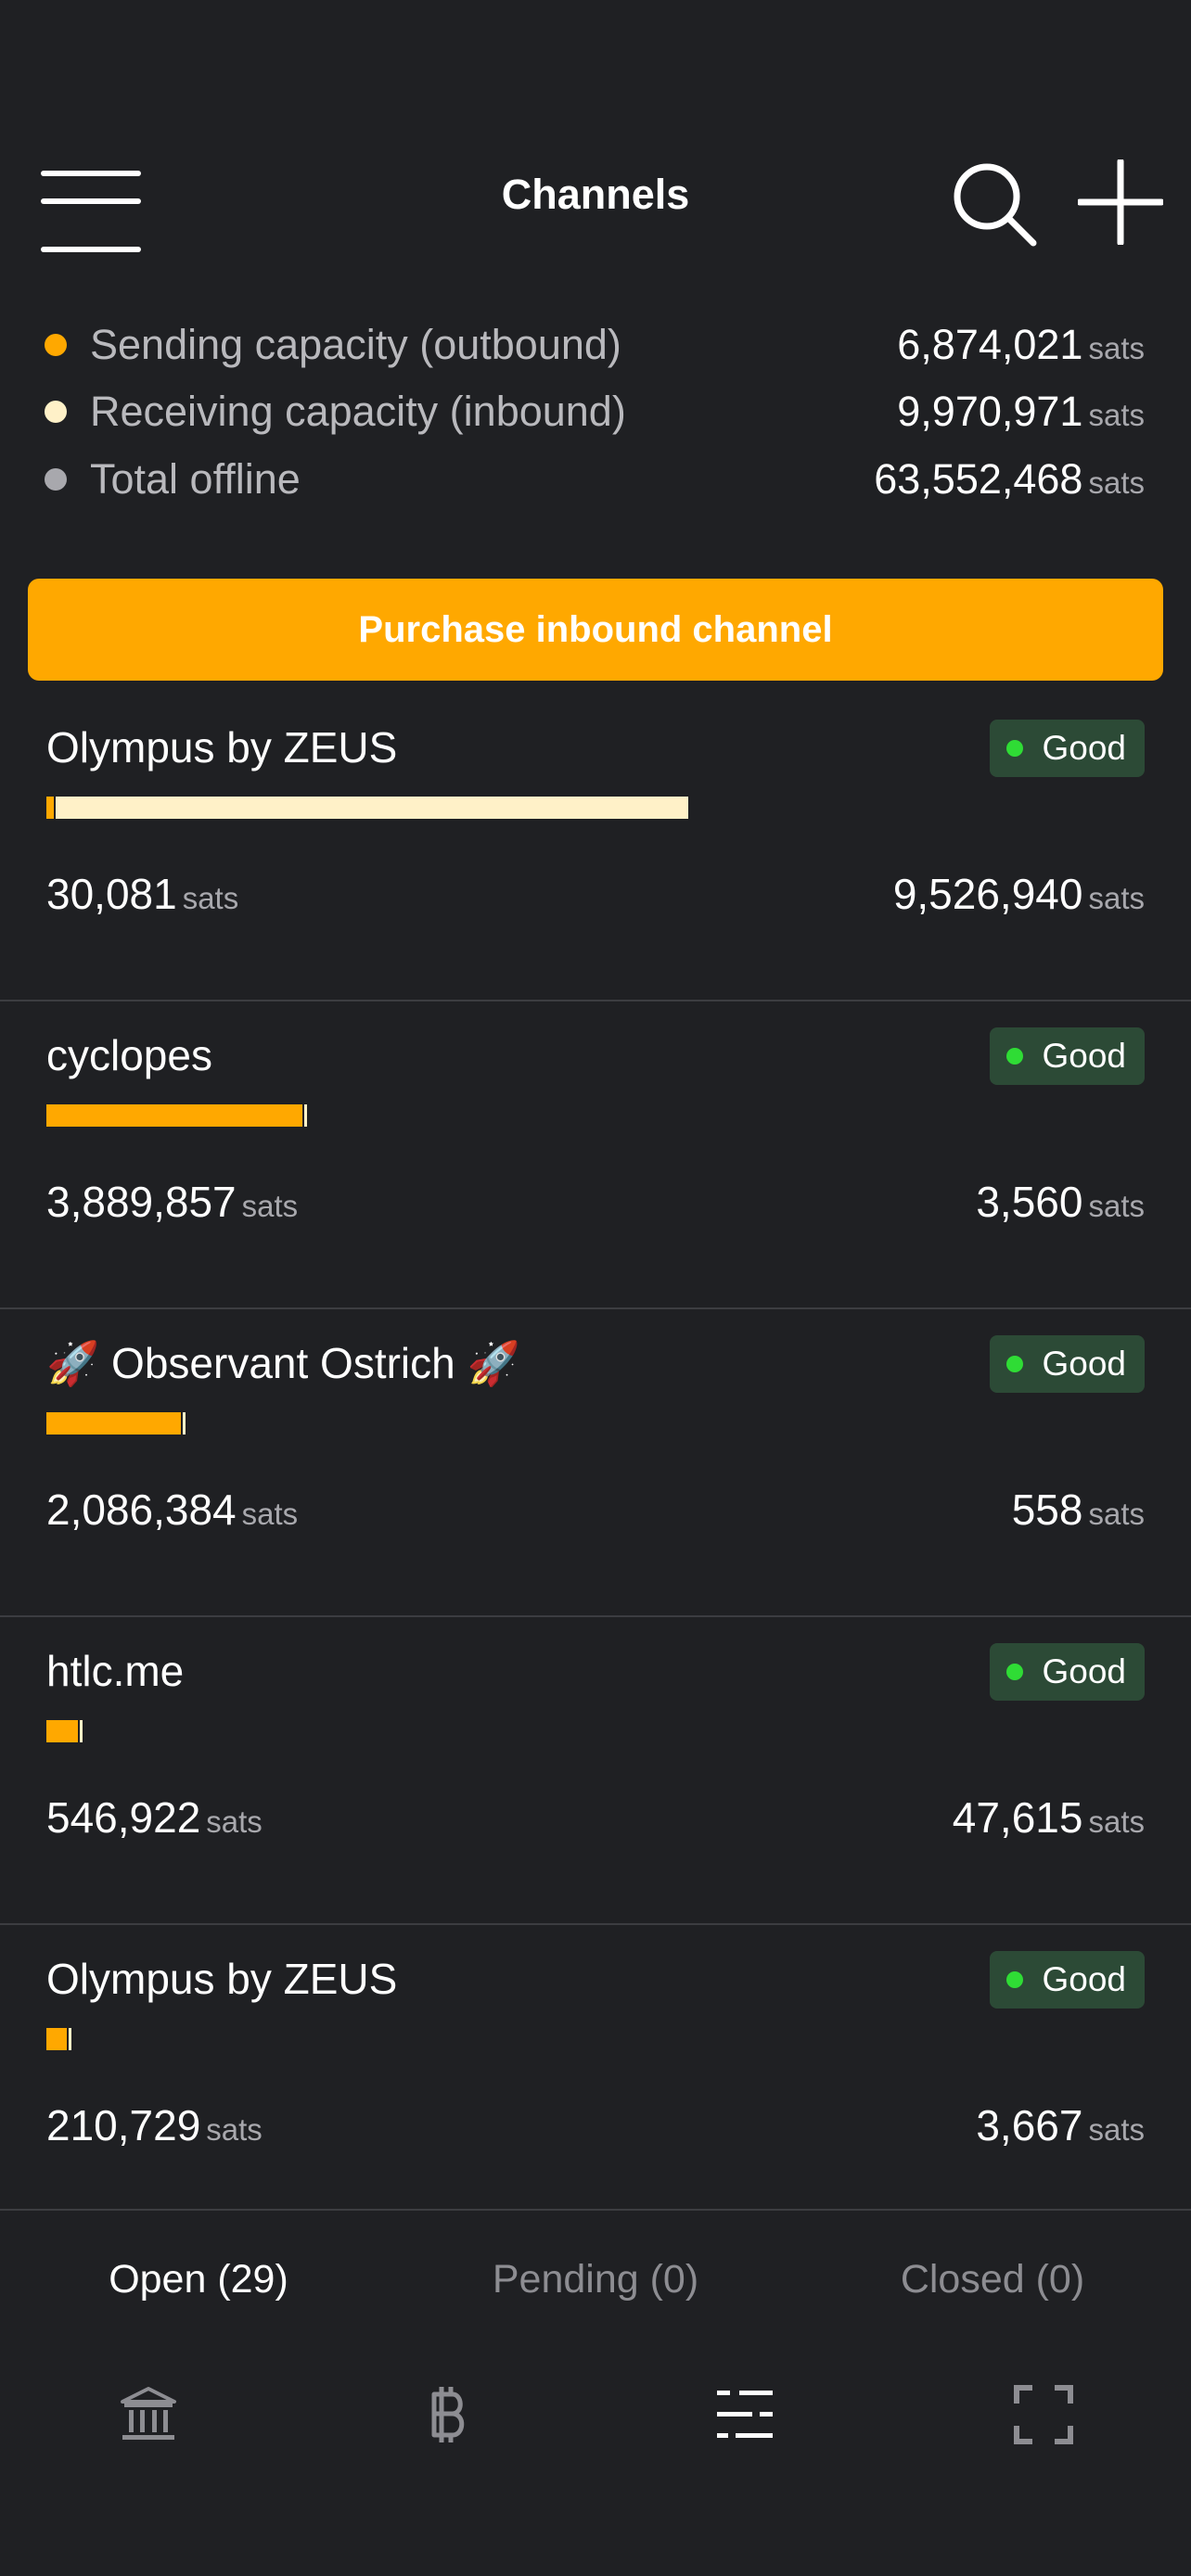 The width and height of the screenshot is (1191, 2576). I want to click on receiving-capacity-value: 9,970,971 sats, so click(1021, 411).